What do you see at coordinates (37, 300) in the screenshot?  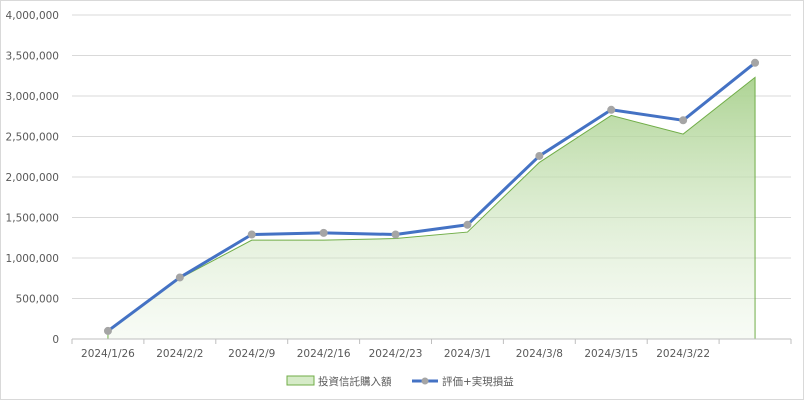 I see `y-tick-label: 500,000` at bounding box center [37, 300].